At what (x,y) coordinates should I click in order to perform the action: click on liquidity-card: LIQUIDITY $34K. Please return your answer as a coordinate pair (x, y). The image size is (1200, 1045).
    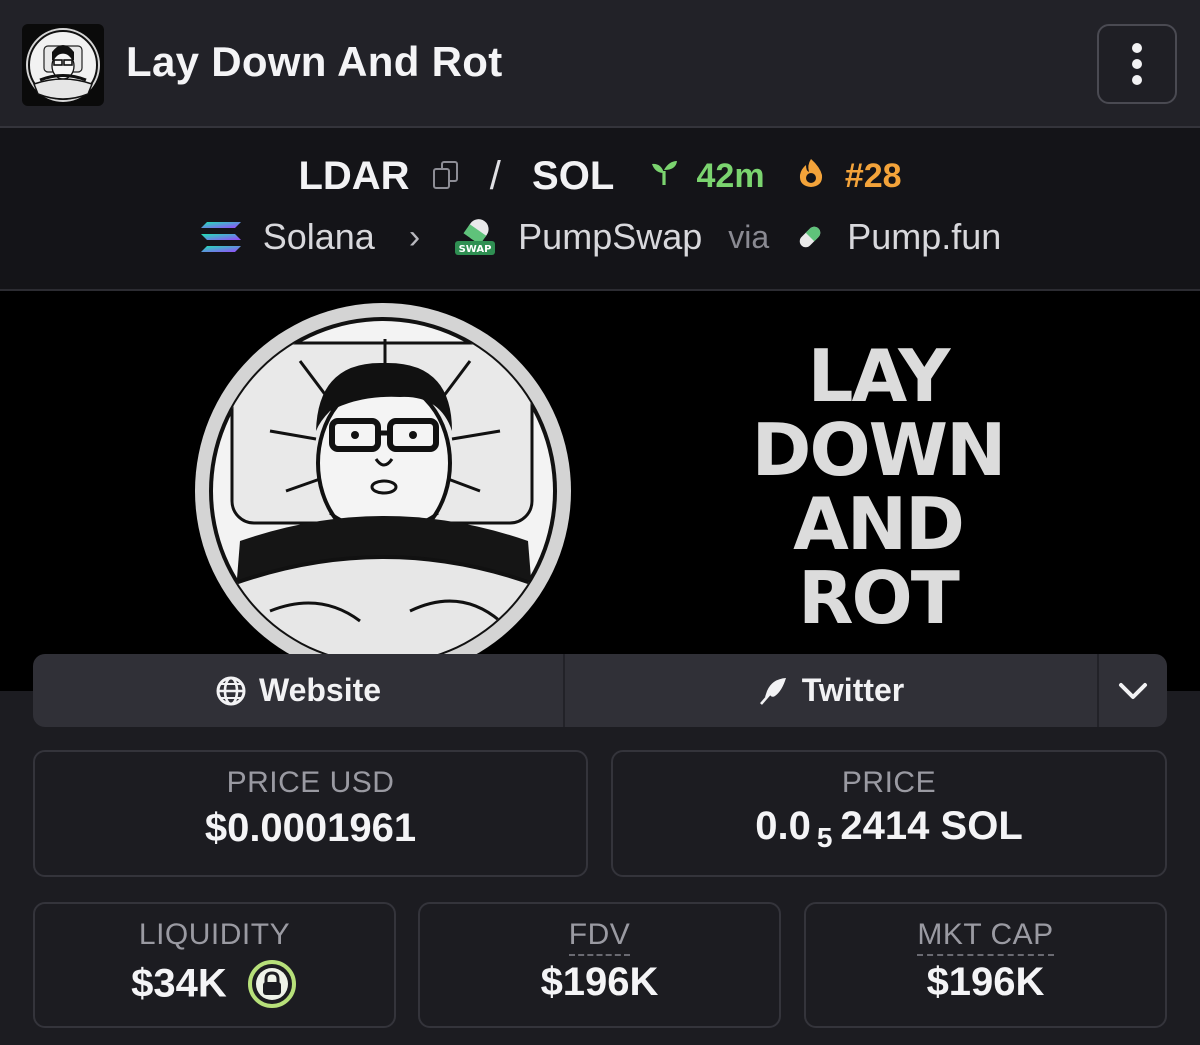
    Looking at the image, I should click on (214, 965).